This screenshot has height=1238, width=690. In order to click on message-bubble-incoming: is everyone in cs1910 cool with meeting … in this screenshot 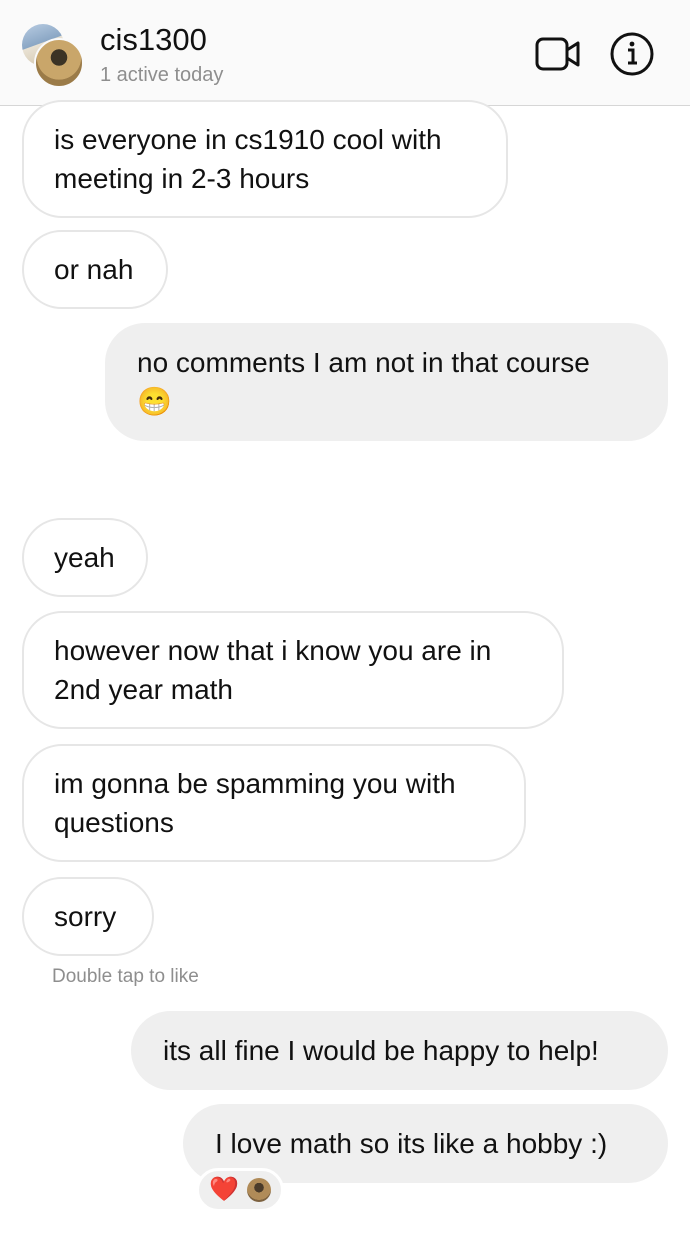, I will do `click(265, 159)`.